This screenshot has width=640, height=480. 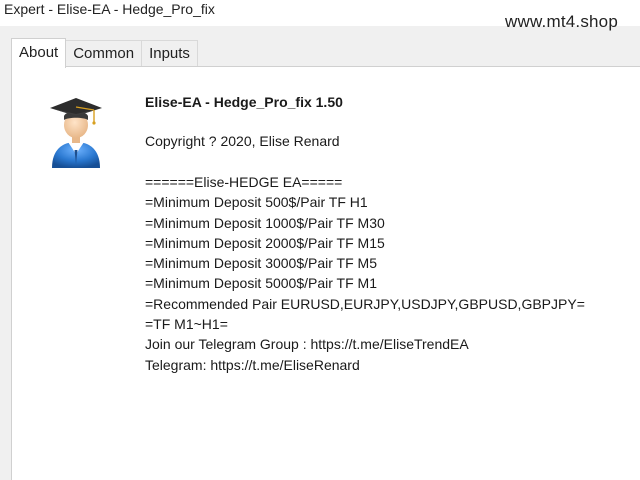 What do you see at coordinates (242, 141) in the screenshot?
I see `copyright-text: Copyright ? 2020, Elise Renard` at bounding box center [242, 141].